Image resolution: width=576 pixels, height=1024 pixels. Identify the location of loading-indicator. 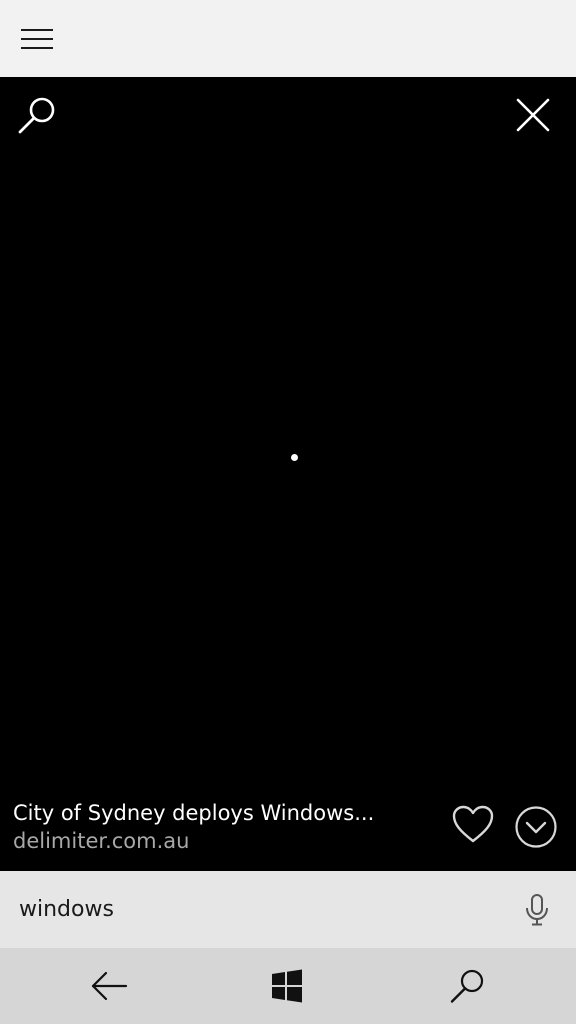
(294, 457).